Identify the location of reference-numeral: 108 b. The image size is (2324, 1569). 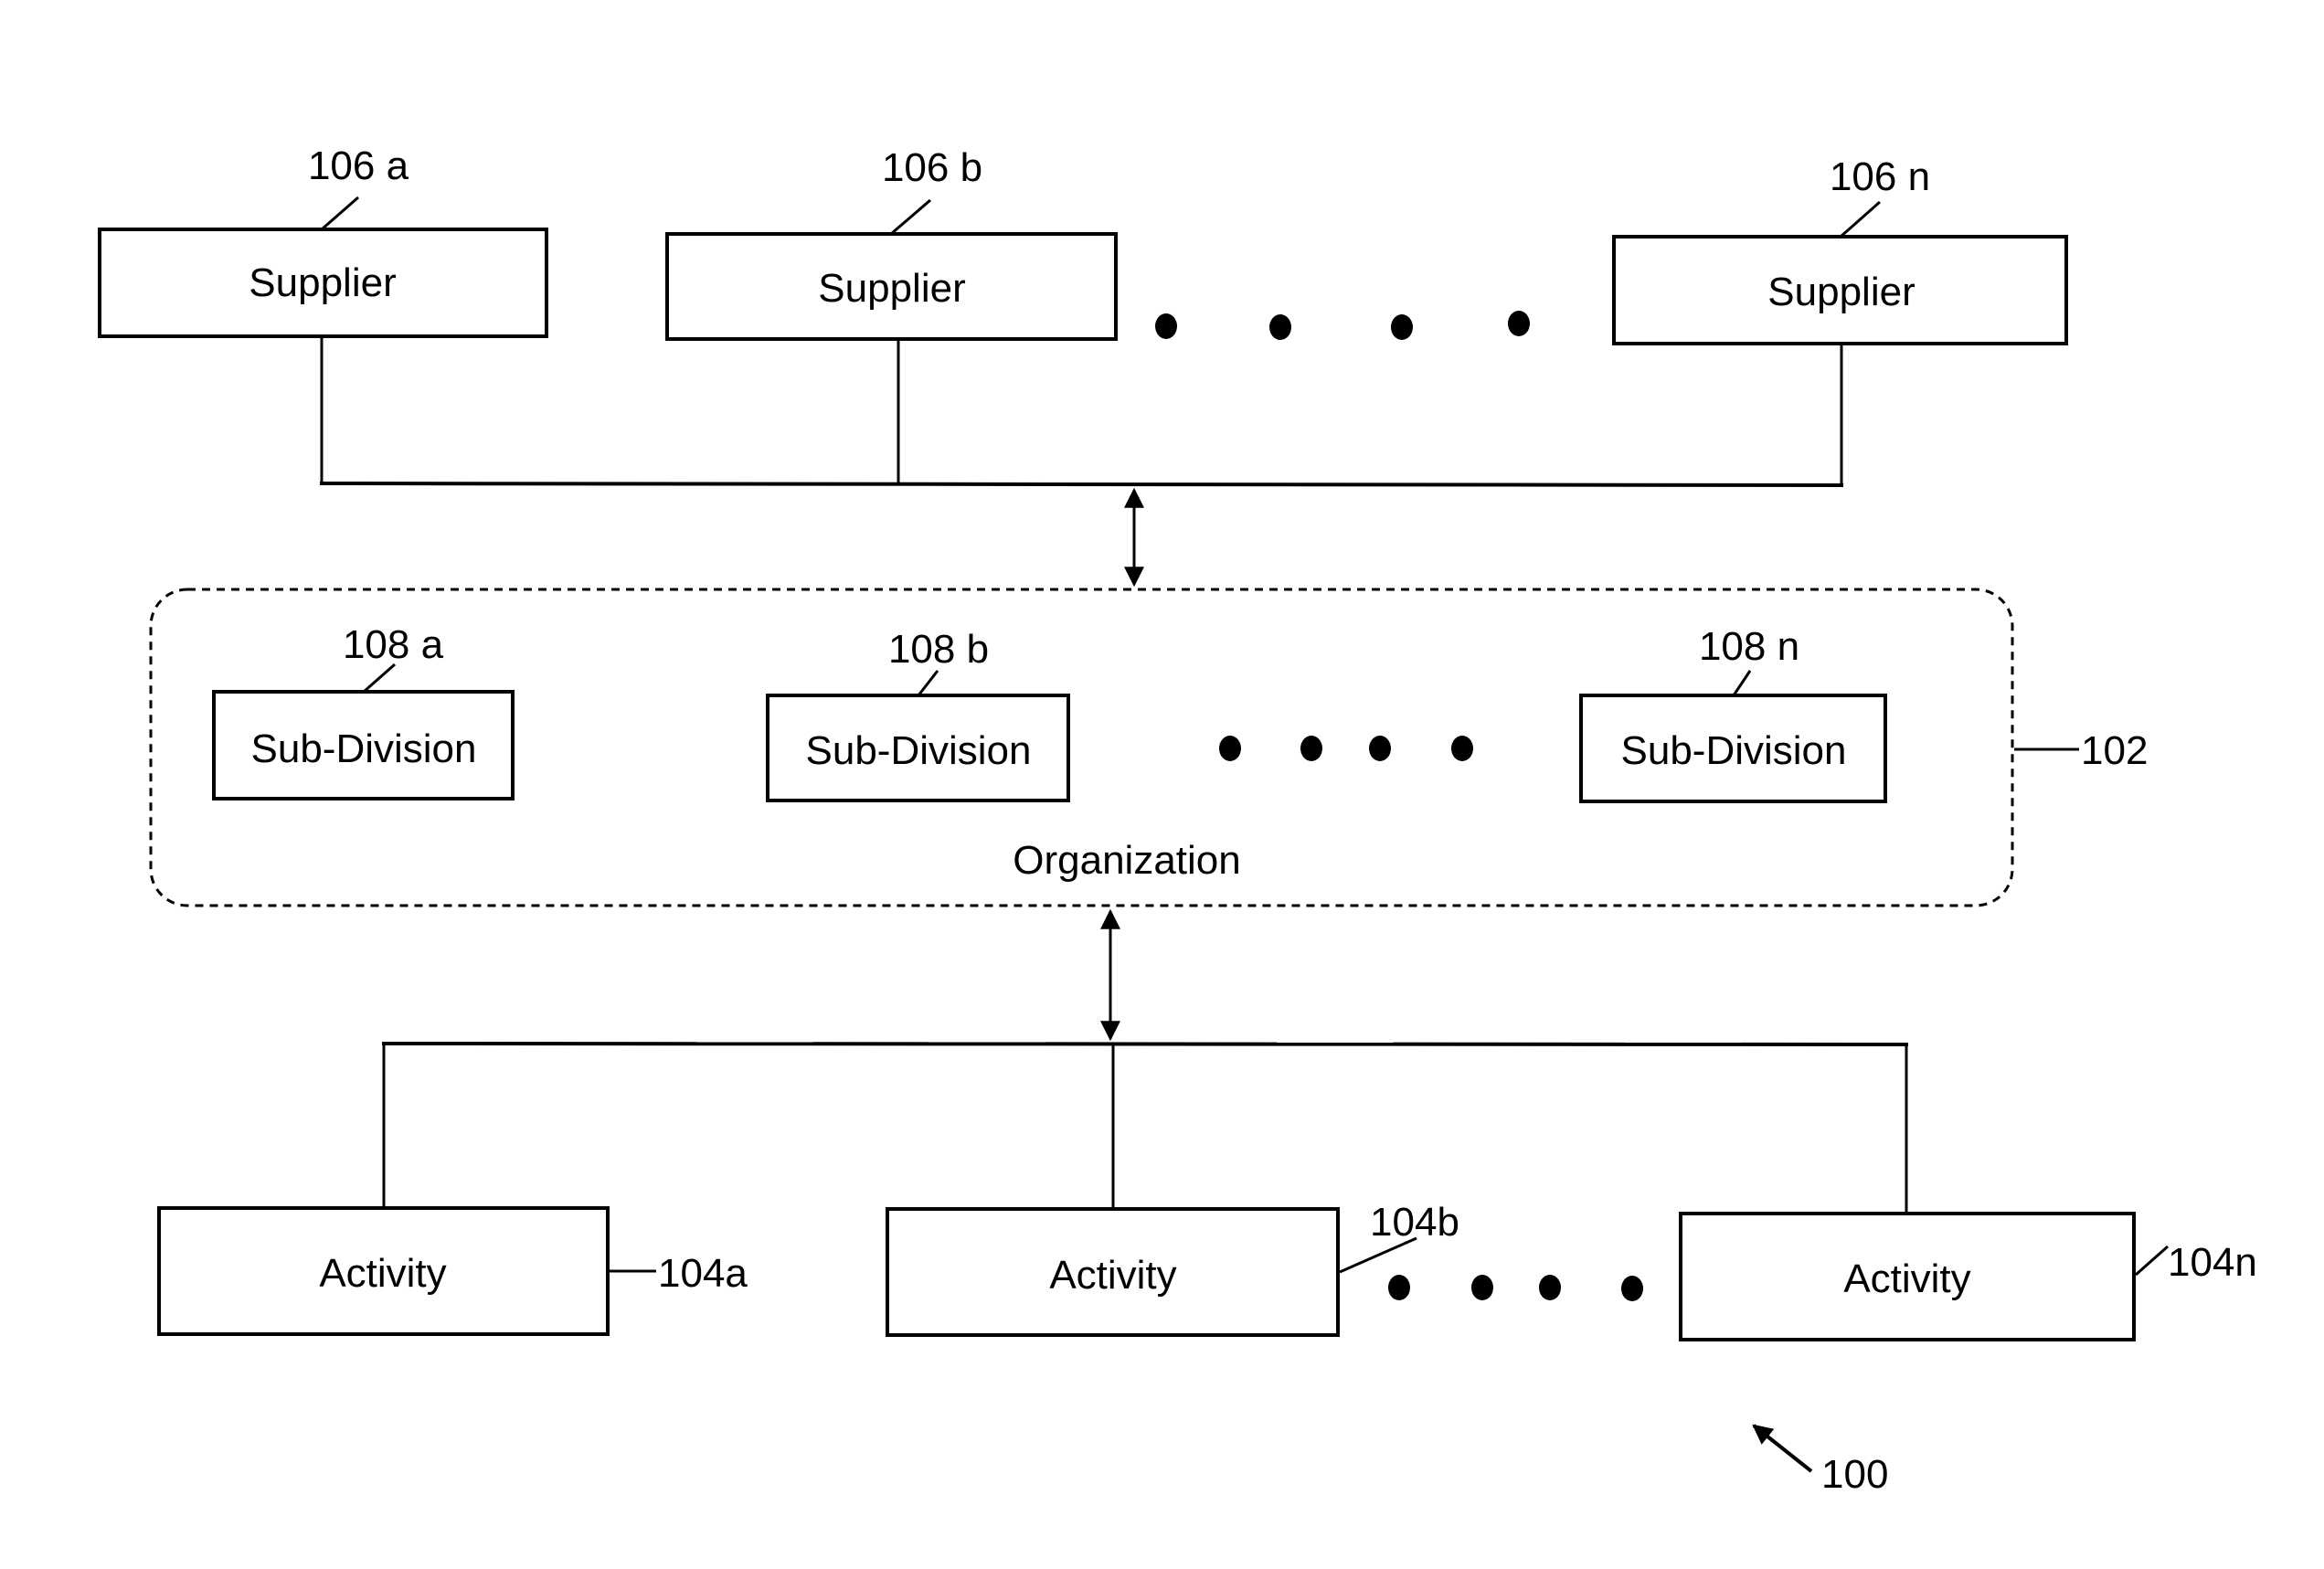
(938, 649).